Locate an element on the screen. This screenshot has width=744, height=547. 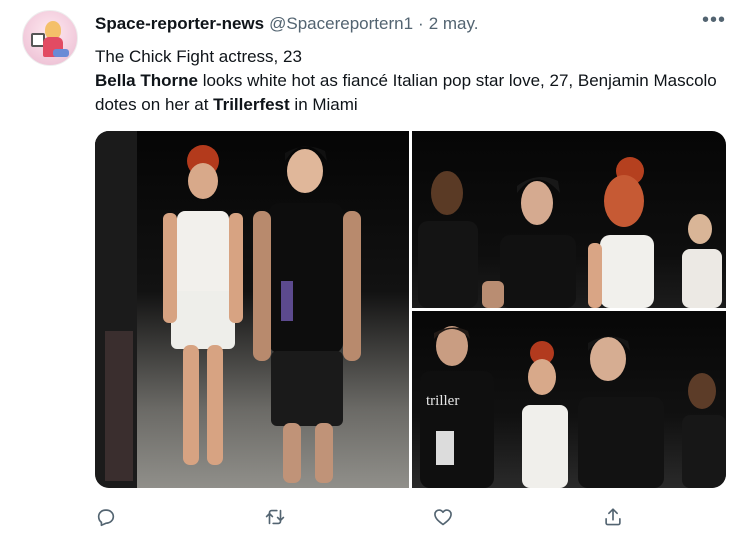
retweet-icon is located at coordinates (275, 517).